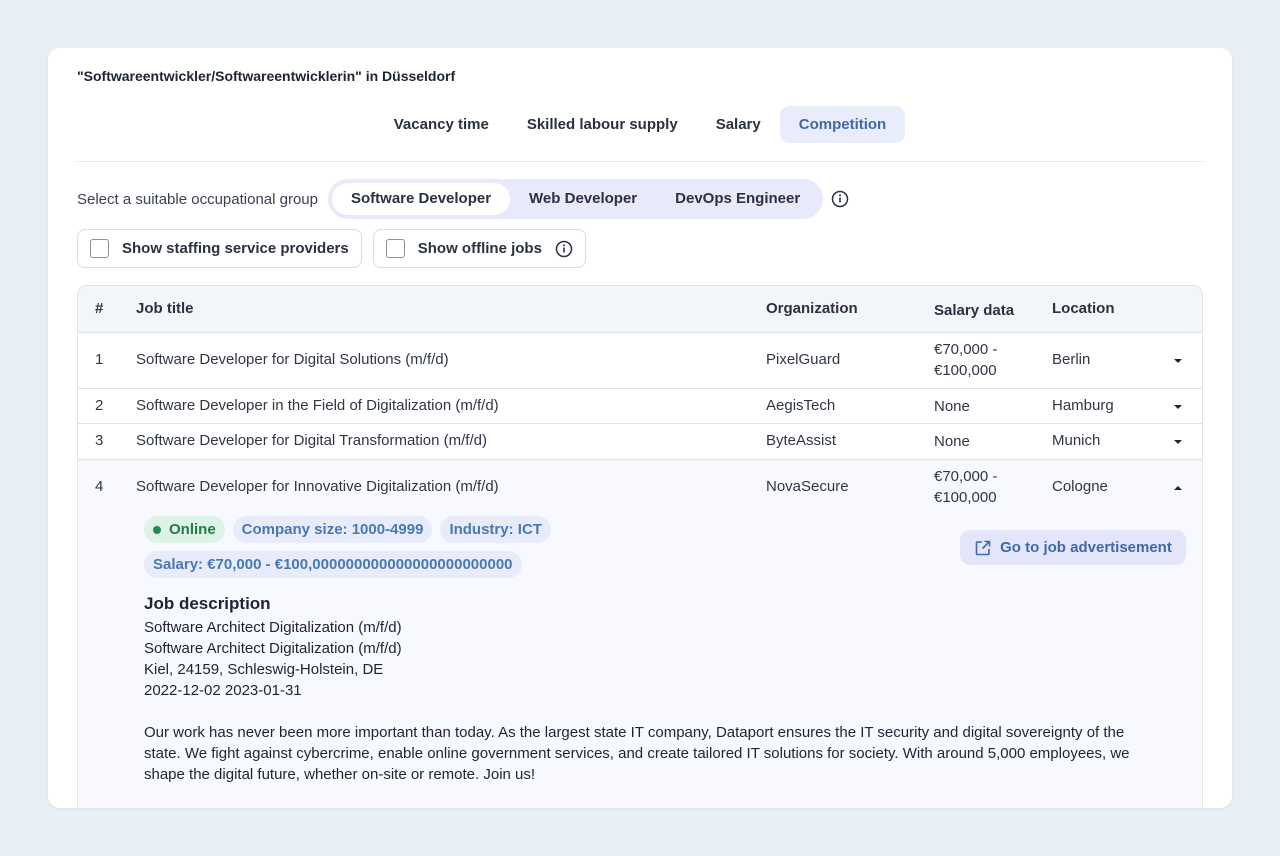 The height and width of the screenshot is (856, 1280). I want to click on offline-jobs-checkbox: Show offline jobs, so click(479, 248).